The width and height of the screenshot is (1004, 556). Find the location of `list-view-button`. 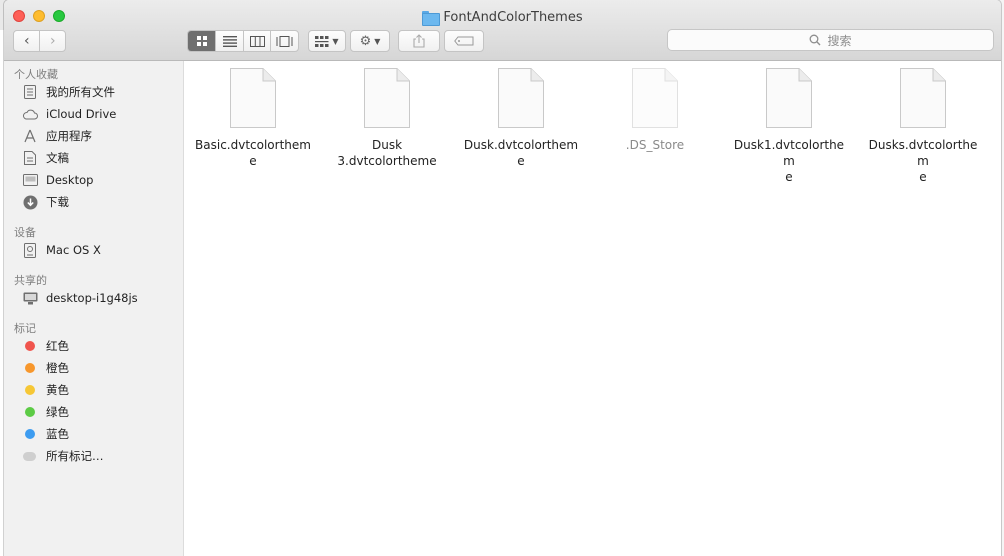

list-view-button is located at coordinates (229, 41).